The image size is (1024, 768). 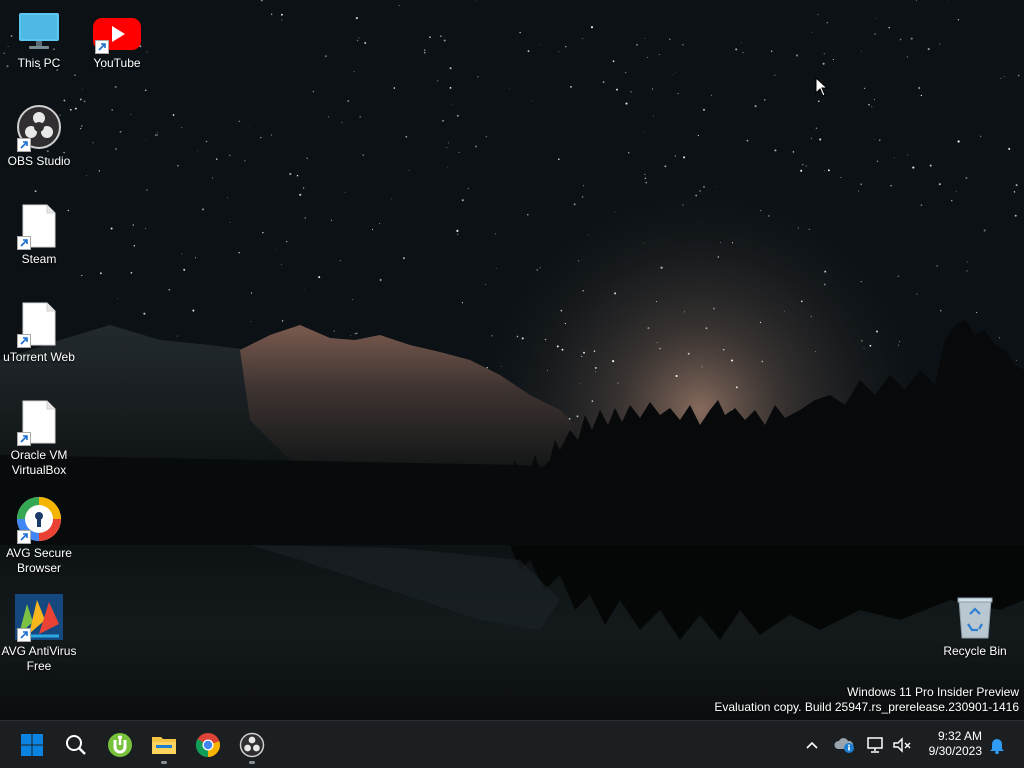 I want to click on taskbar-obs-button, so click(x=252, y=745).